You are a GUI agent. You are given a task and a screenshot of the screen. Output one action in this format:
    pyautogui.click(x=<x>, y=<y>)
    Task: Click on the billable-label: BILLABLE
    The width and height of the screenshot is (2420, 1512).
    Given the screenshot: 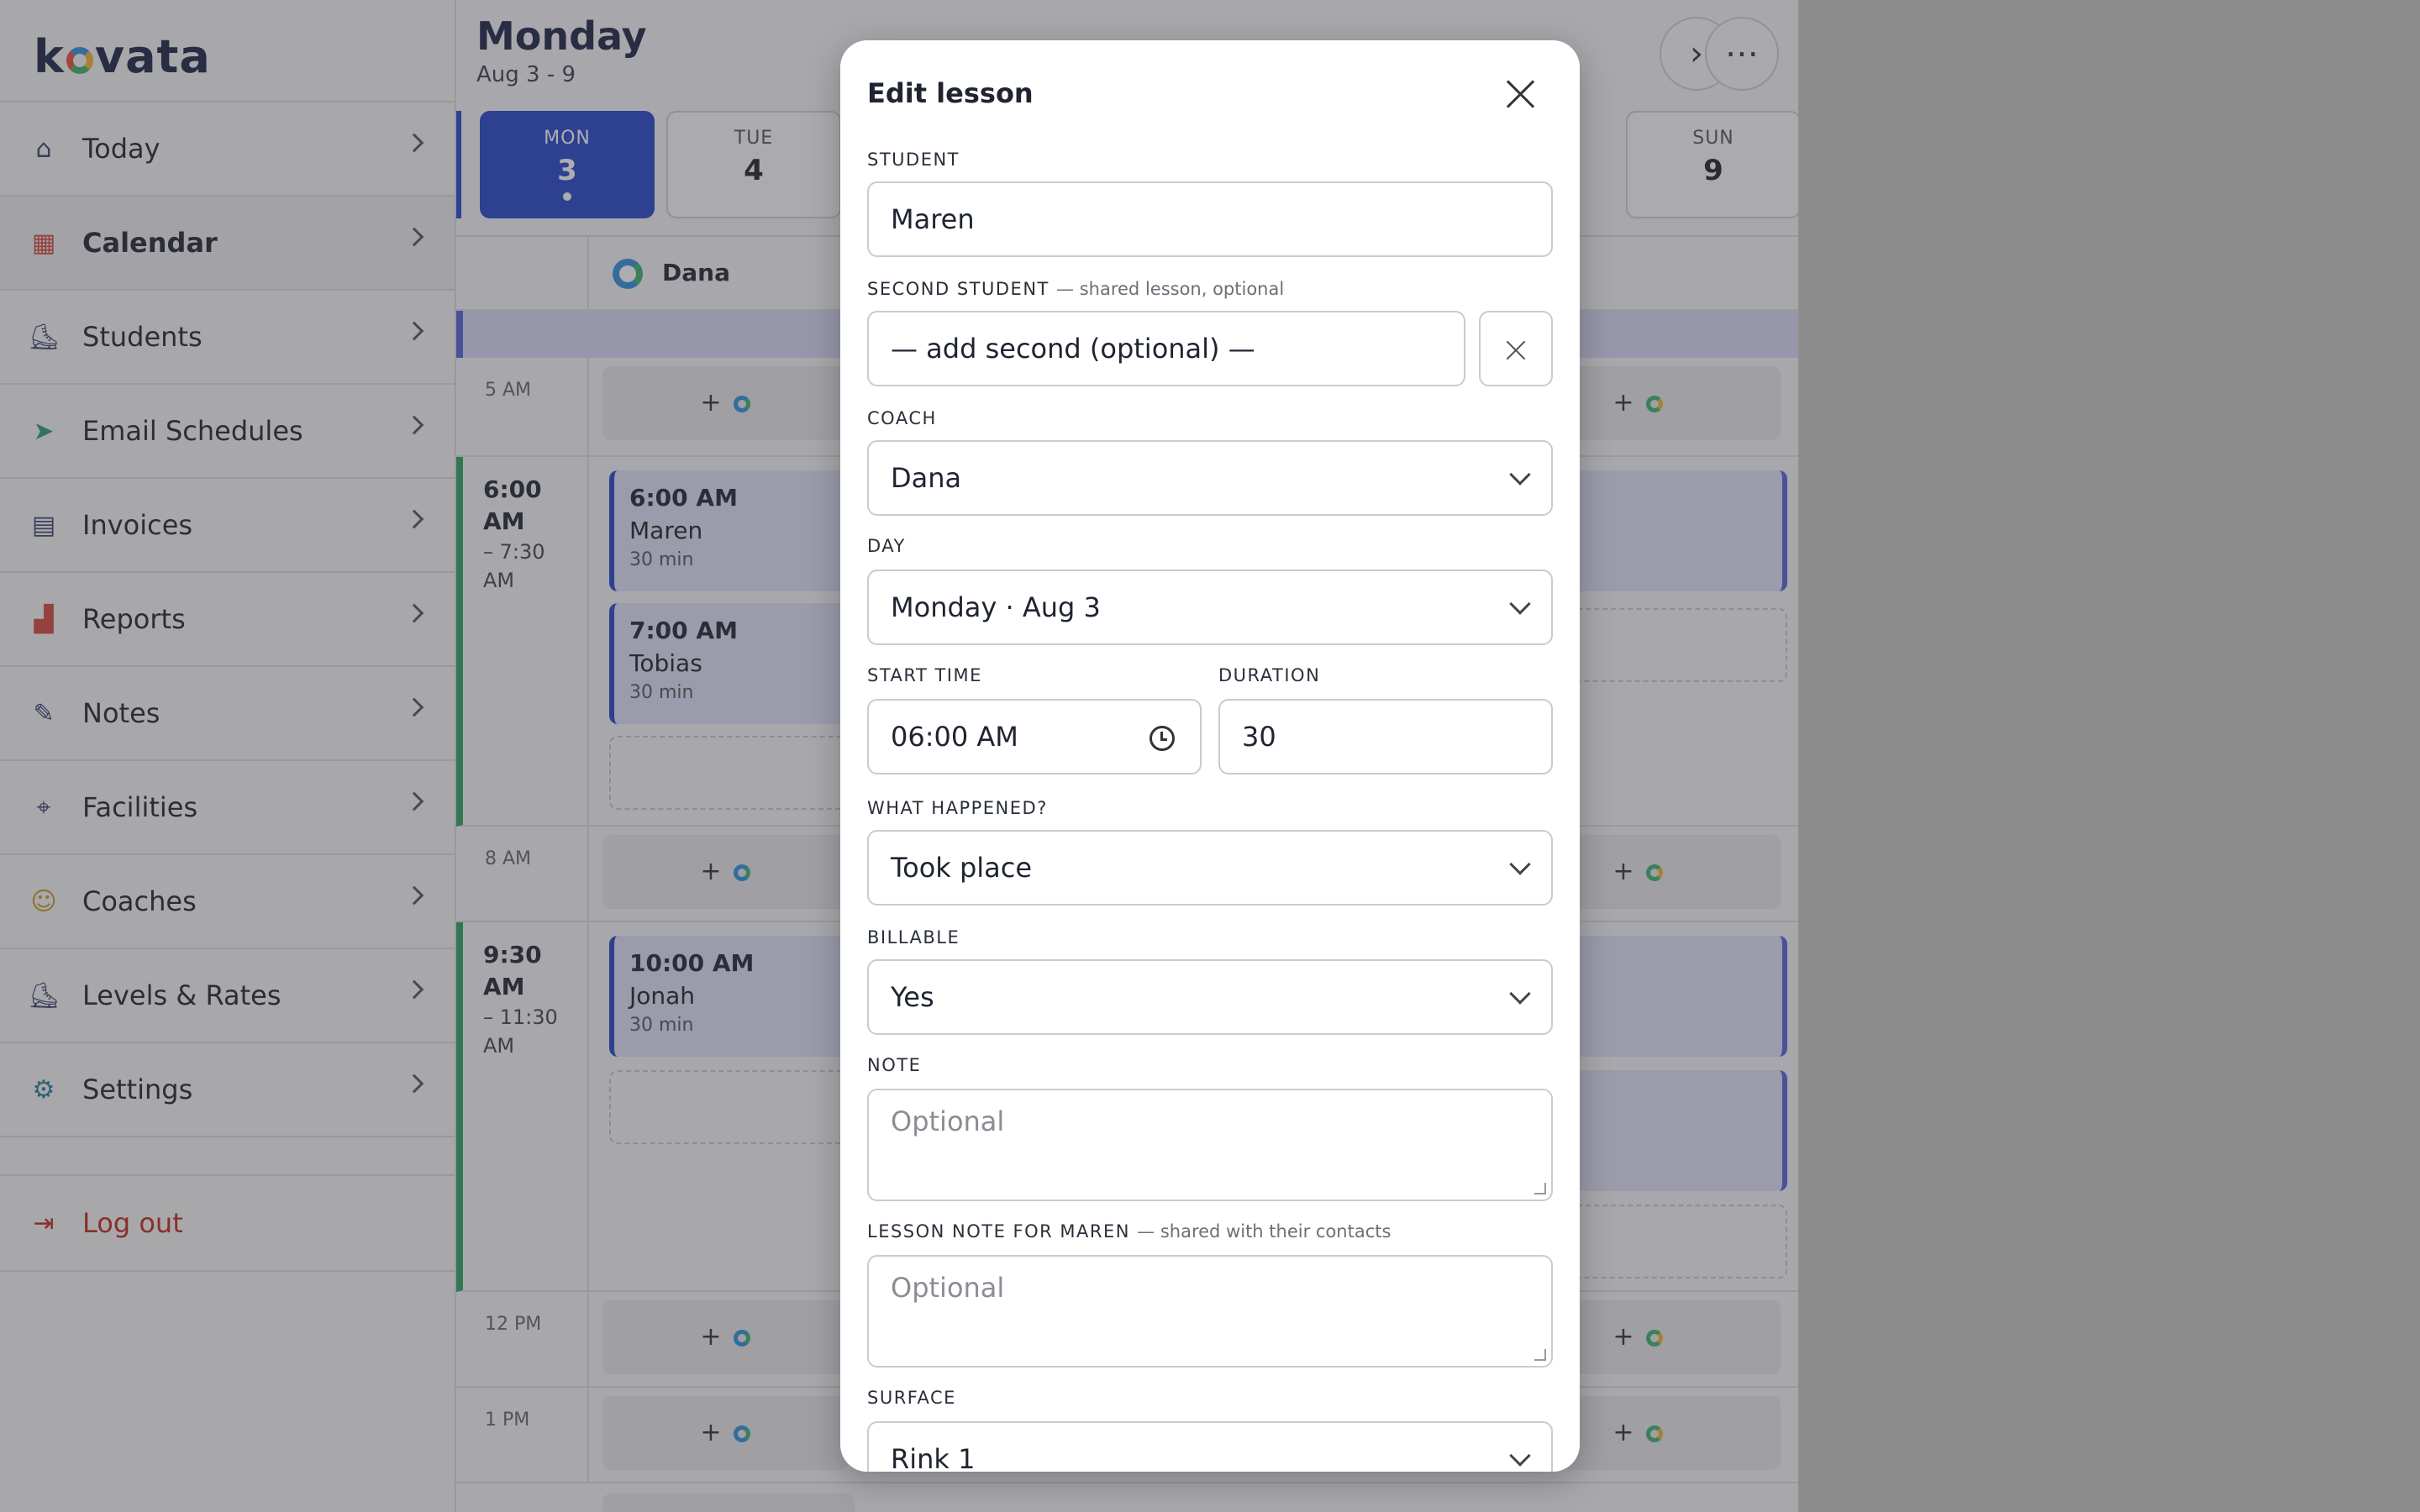 What is the action you would take?
    pyautogui.click(x=913, y=937)
    